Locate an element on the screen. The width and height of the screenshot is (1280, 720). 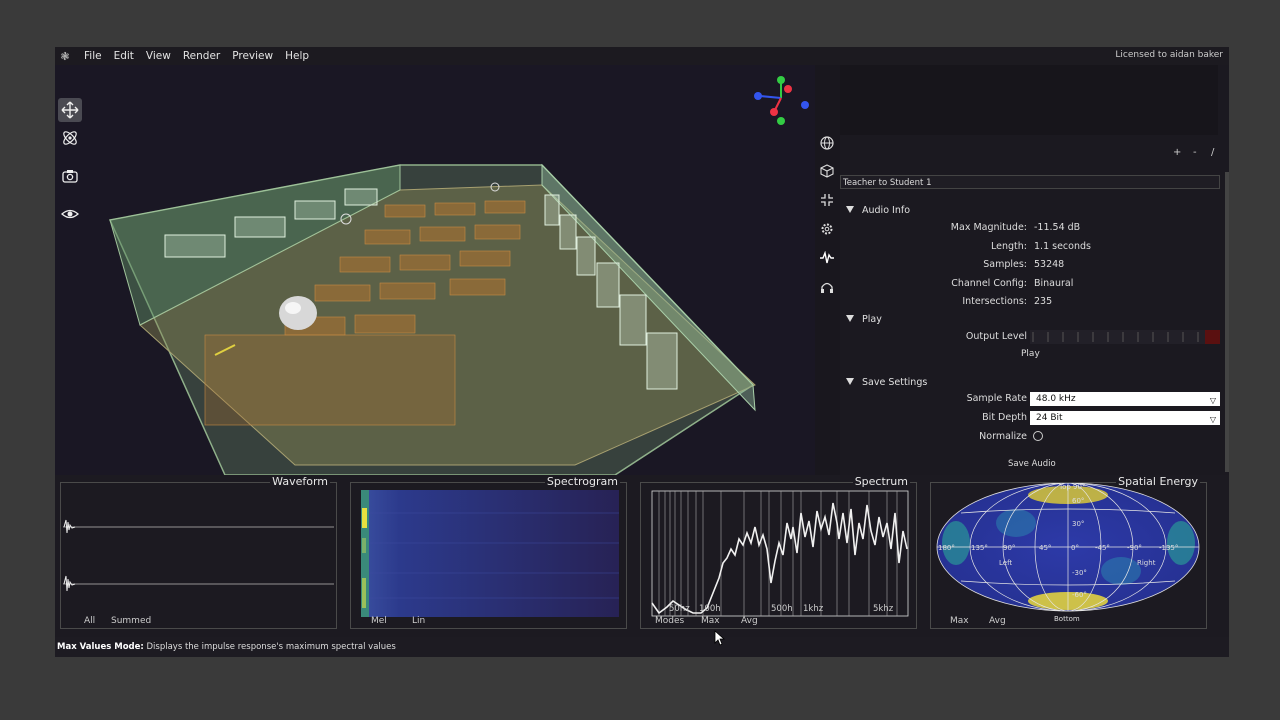
menu-help: Help is located at coordinates (297, 56).